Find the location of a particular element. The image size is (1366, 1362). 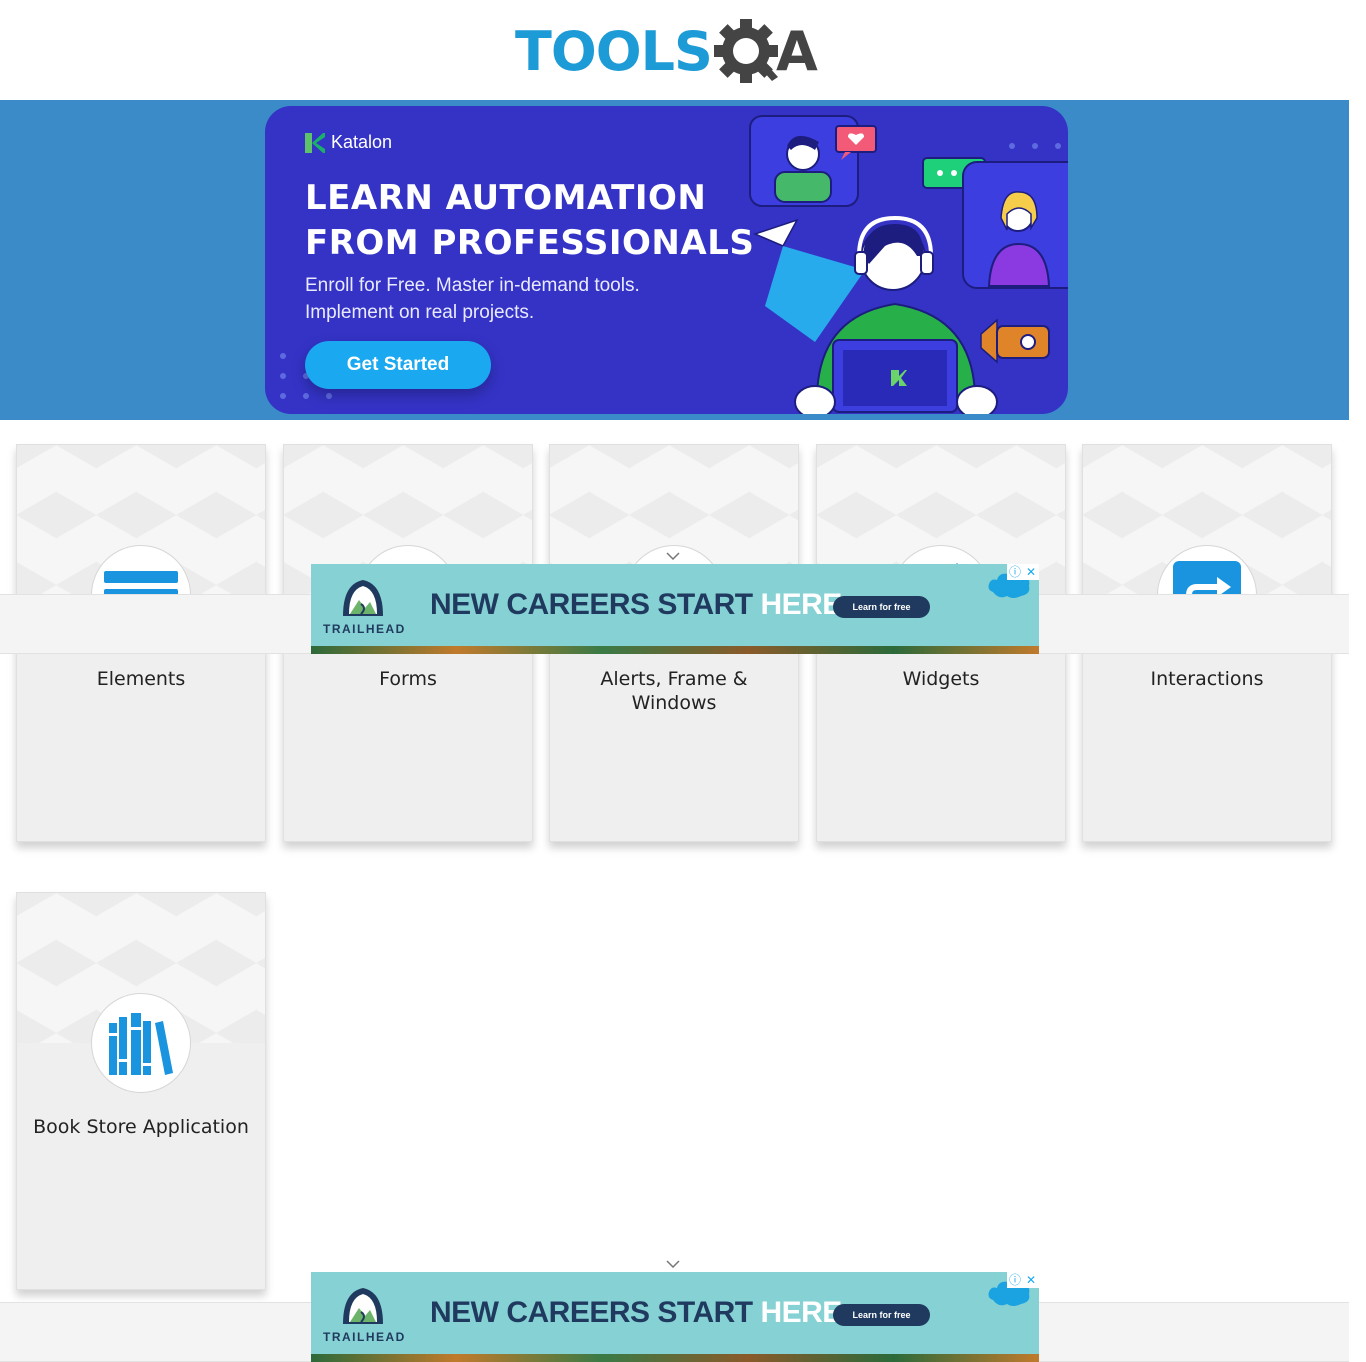

card-label: Elements is located at coordinates (141, 679).